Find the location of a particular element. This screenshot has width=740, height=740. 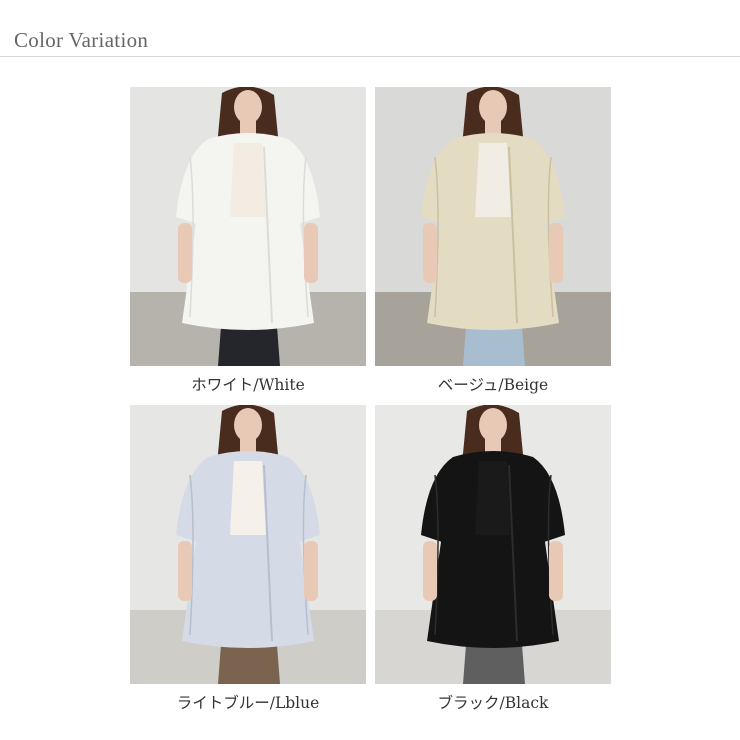

variant-label-beige: ベージュ/Beige is located at coordinates (493, 385).